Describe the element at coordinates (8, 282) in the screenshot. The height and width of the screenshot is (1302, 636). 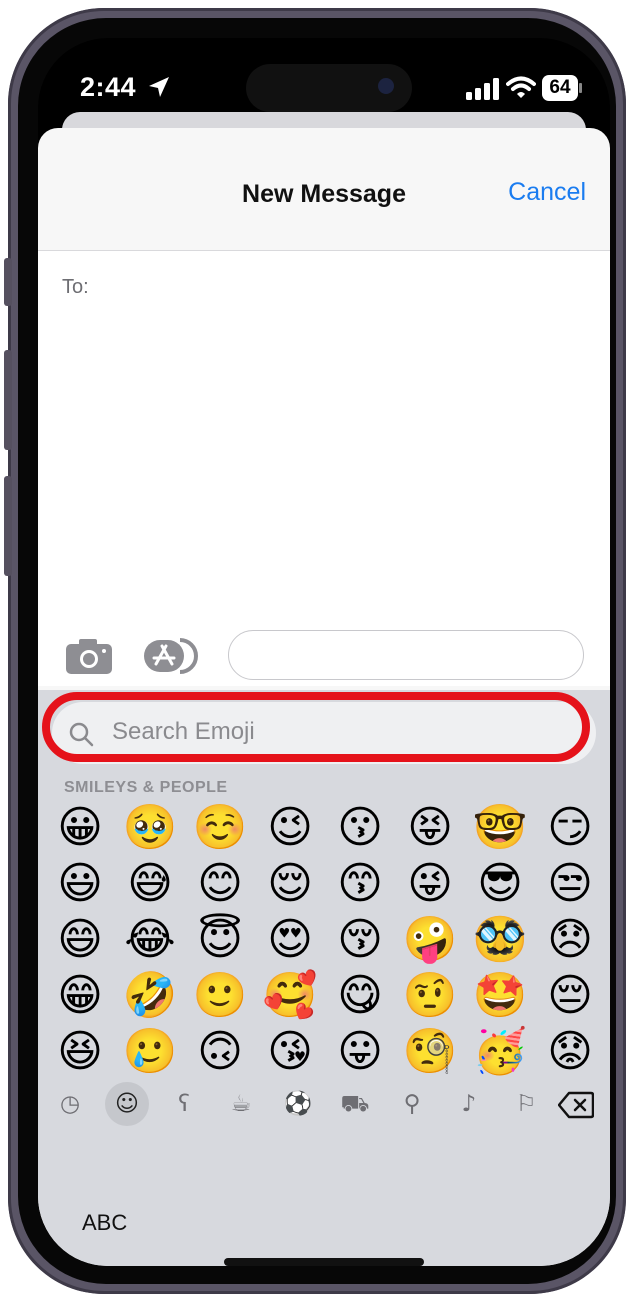
I see `action-button` at that location.